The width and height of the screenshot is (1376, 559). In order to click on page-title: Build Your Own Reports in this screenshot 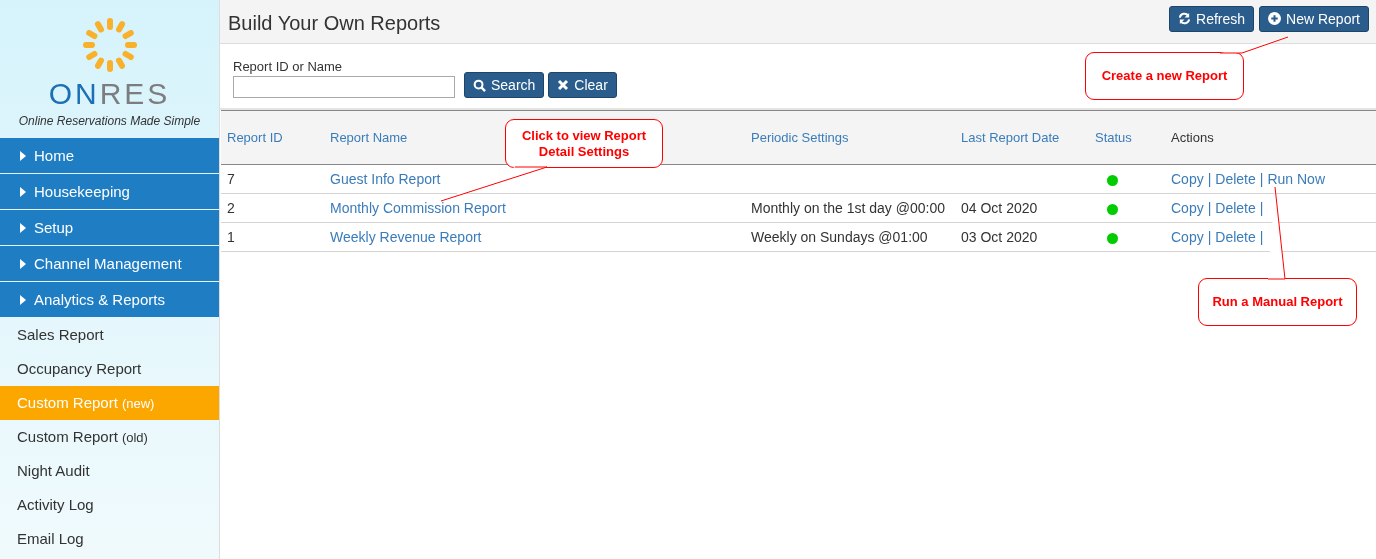, I will do `click(334, 23)`.